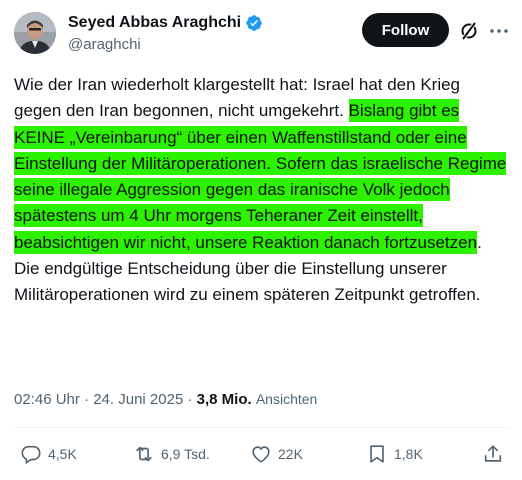  What do you see at coordinates (377, 454) in the screenshot?
I see `bookmark-icon` at bounding box center [377, 454].